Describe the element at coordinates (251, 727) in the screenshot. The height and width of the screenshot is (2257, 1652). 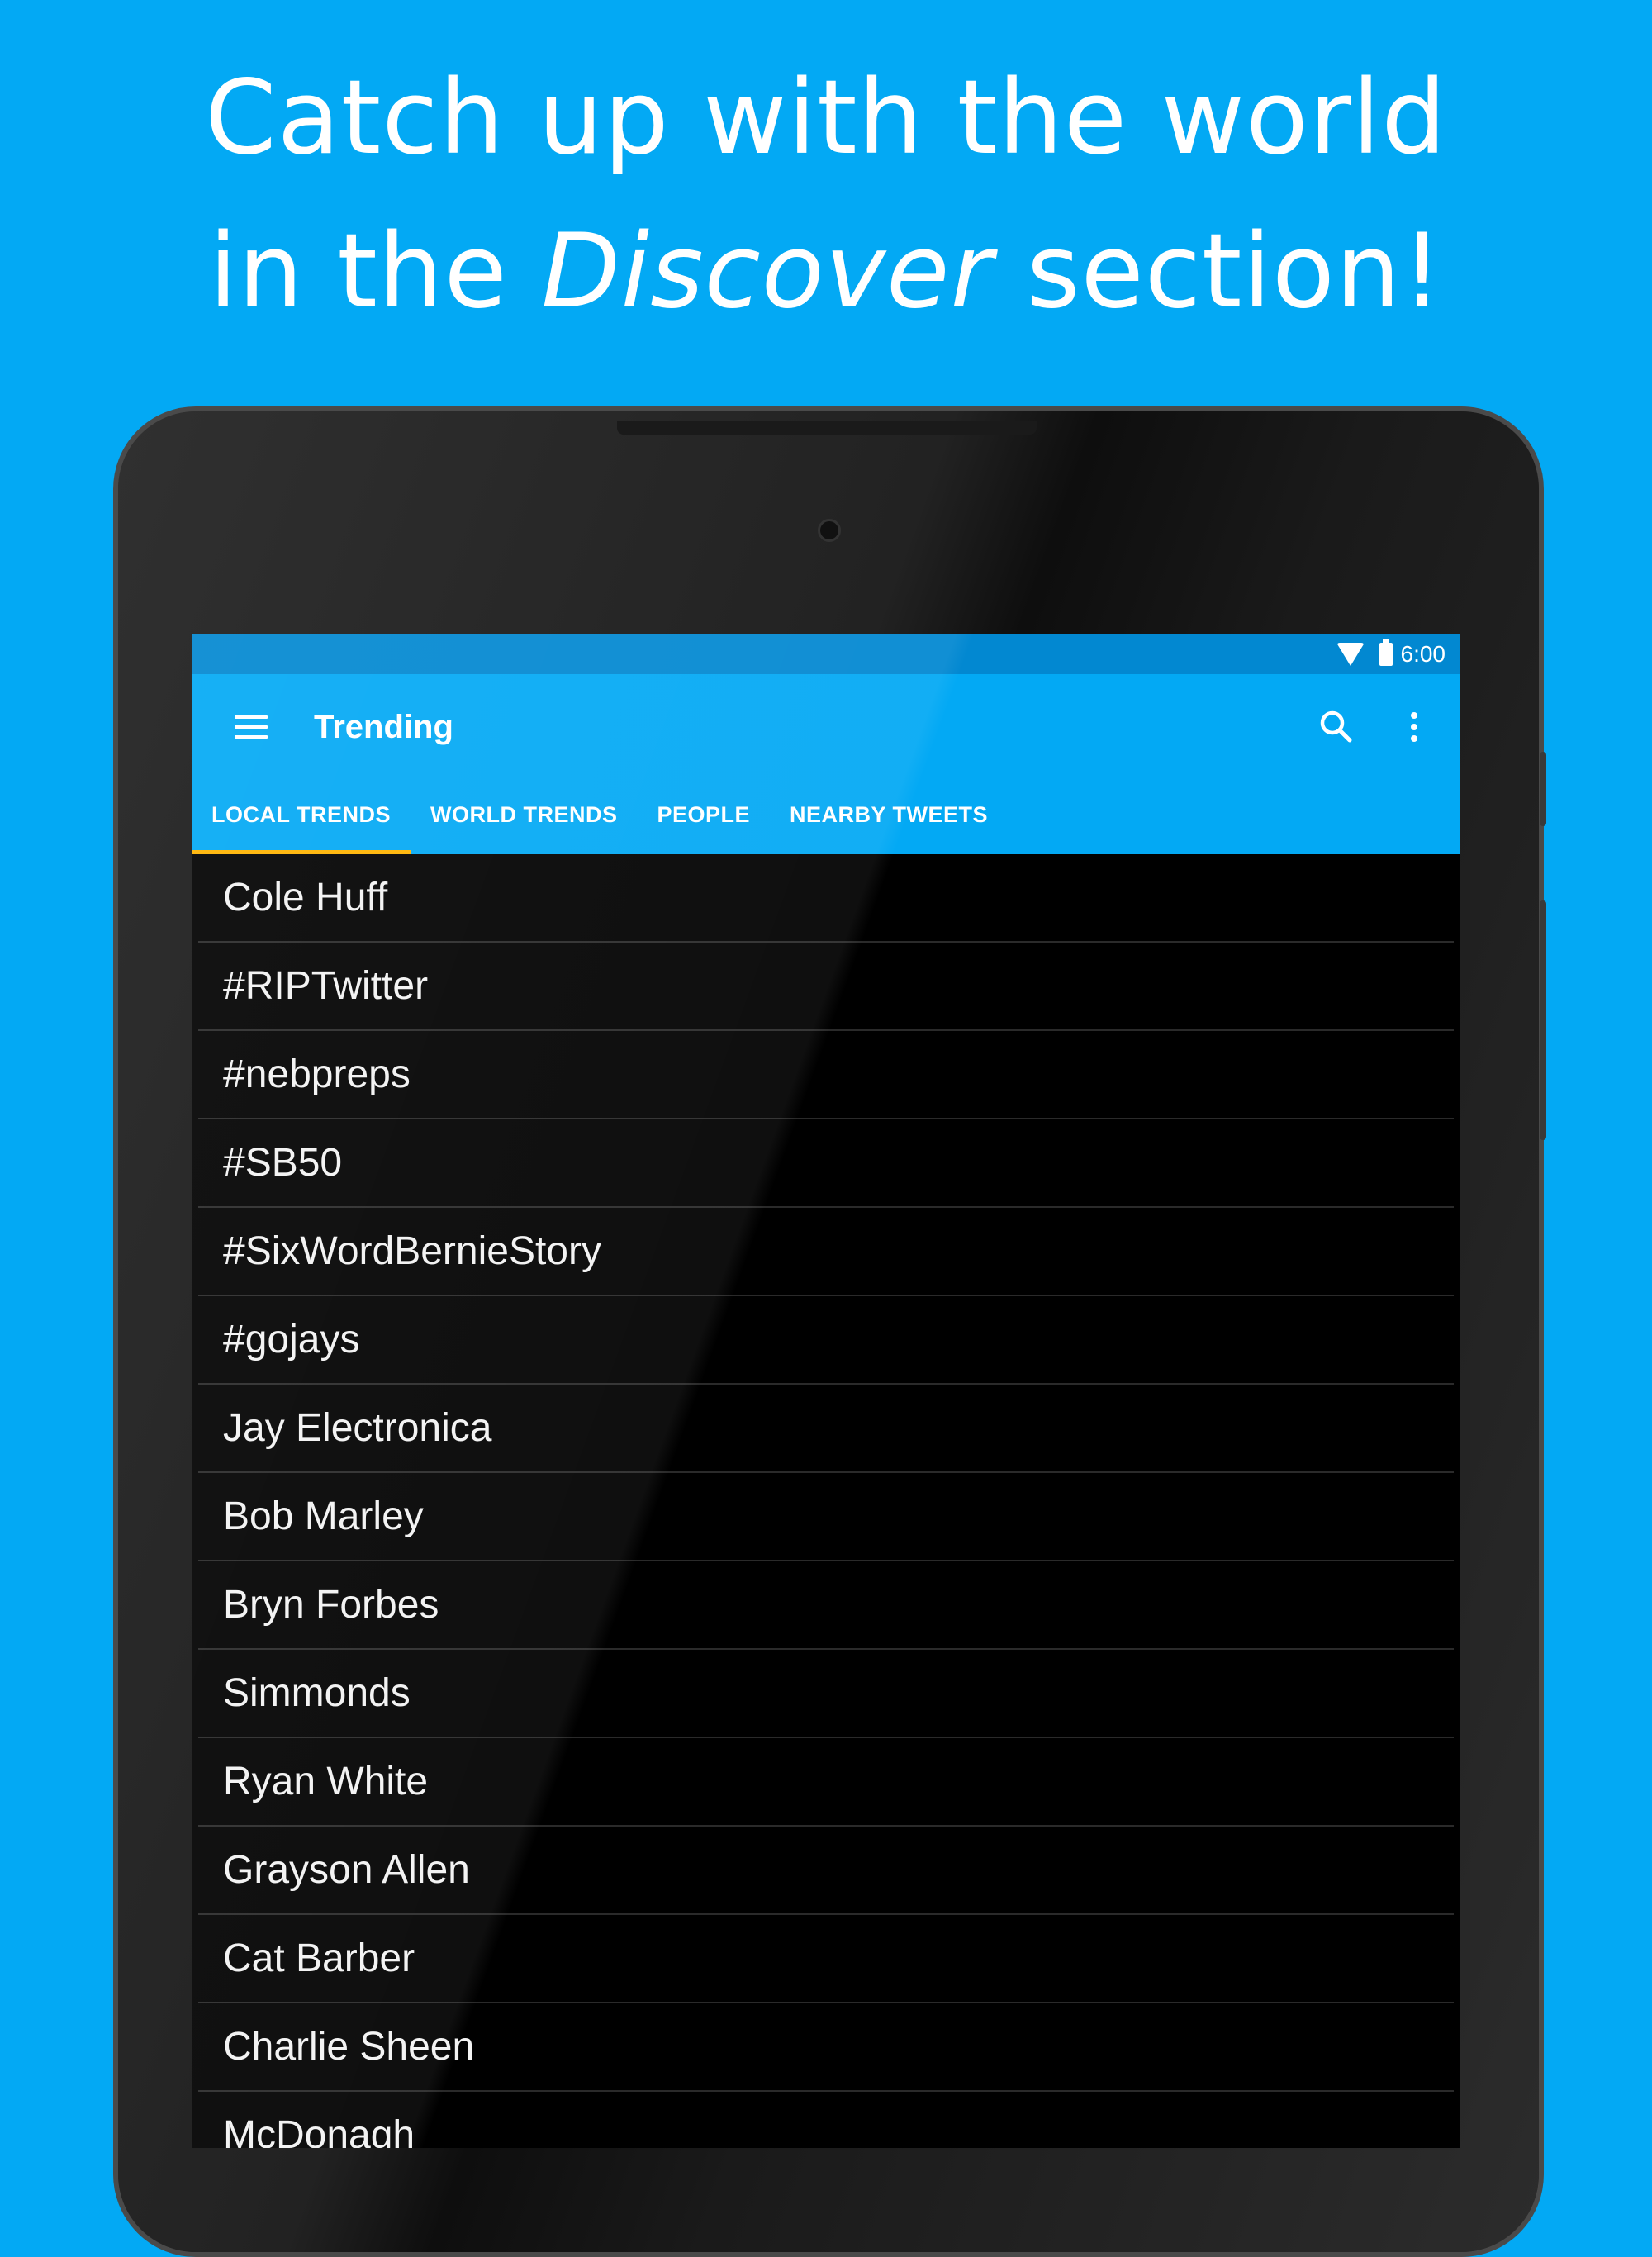
I see `menu-icon` at that location.